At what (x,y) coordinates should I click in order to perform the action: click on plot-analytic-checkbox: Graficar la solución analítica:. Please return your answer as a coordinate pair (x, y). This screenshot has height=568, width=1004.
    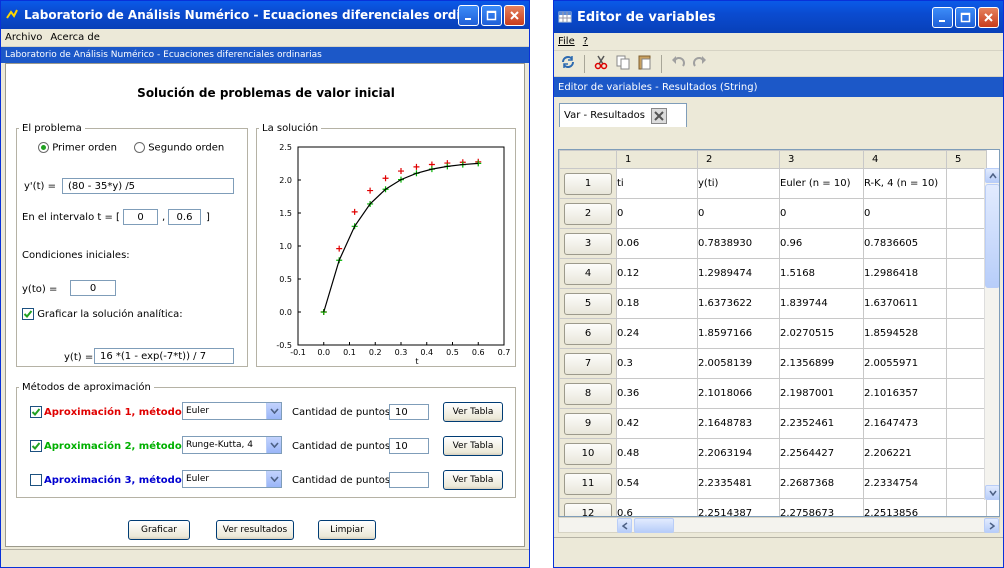
    Looking at the image, I should click on (102, 314).